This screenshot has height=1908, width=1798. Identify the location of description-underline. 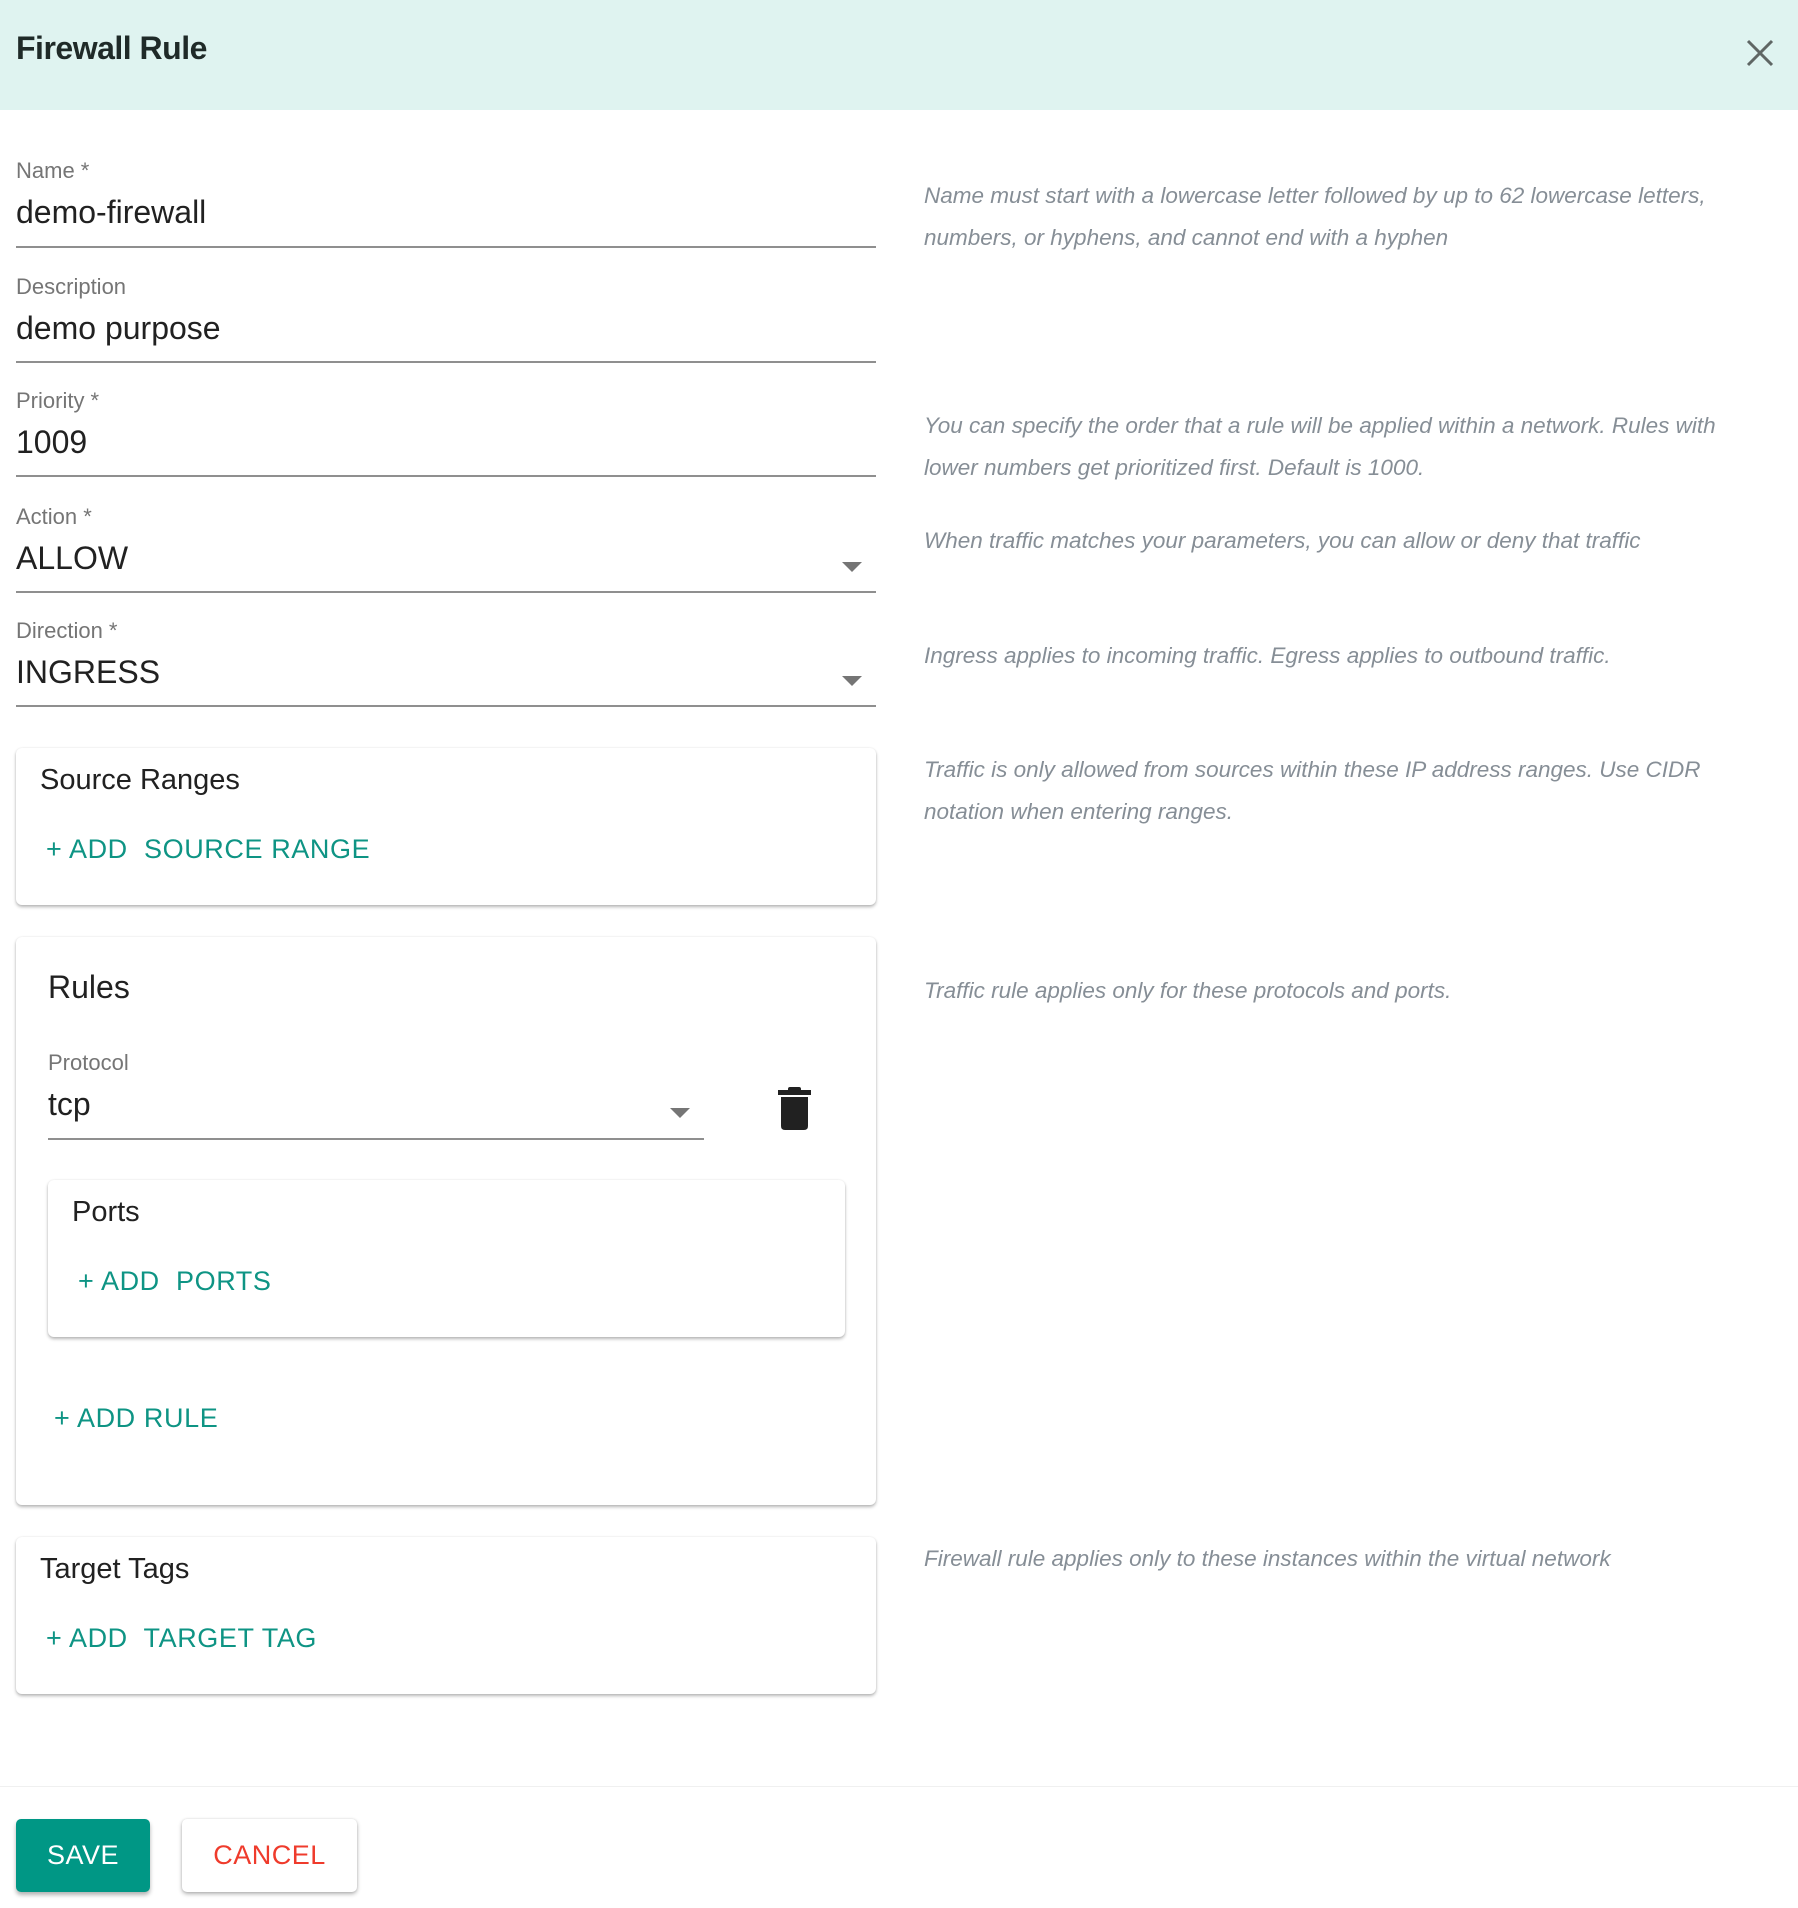
(446, 362).